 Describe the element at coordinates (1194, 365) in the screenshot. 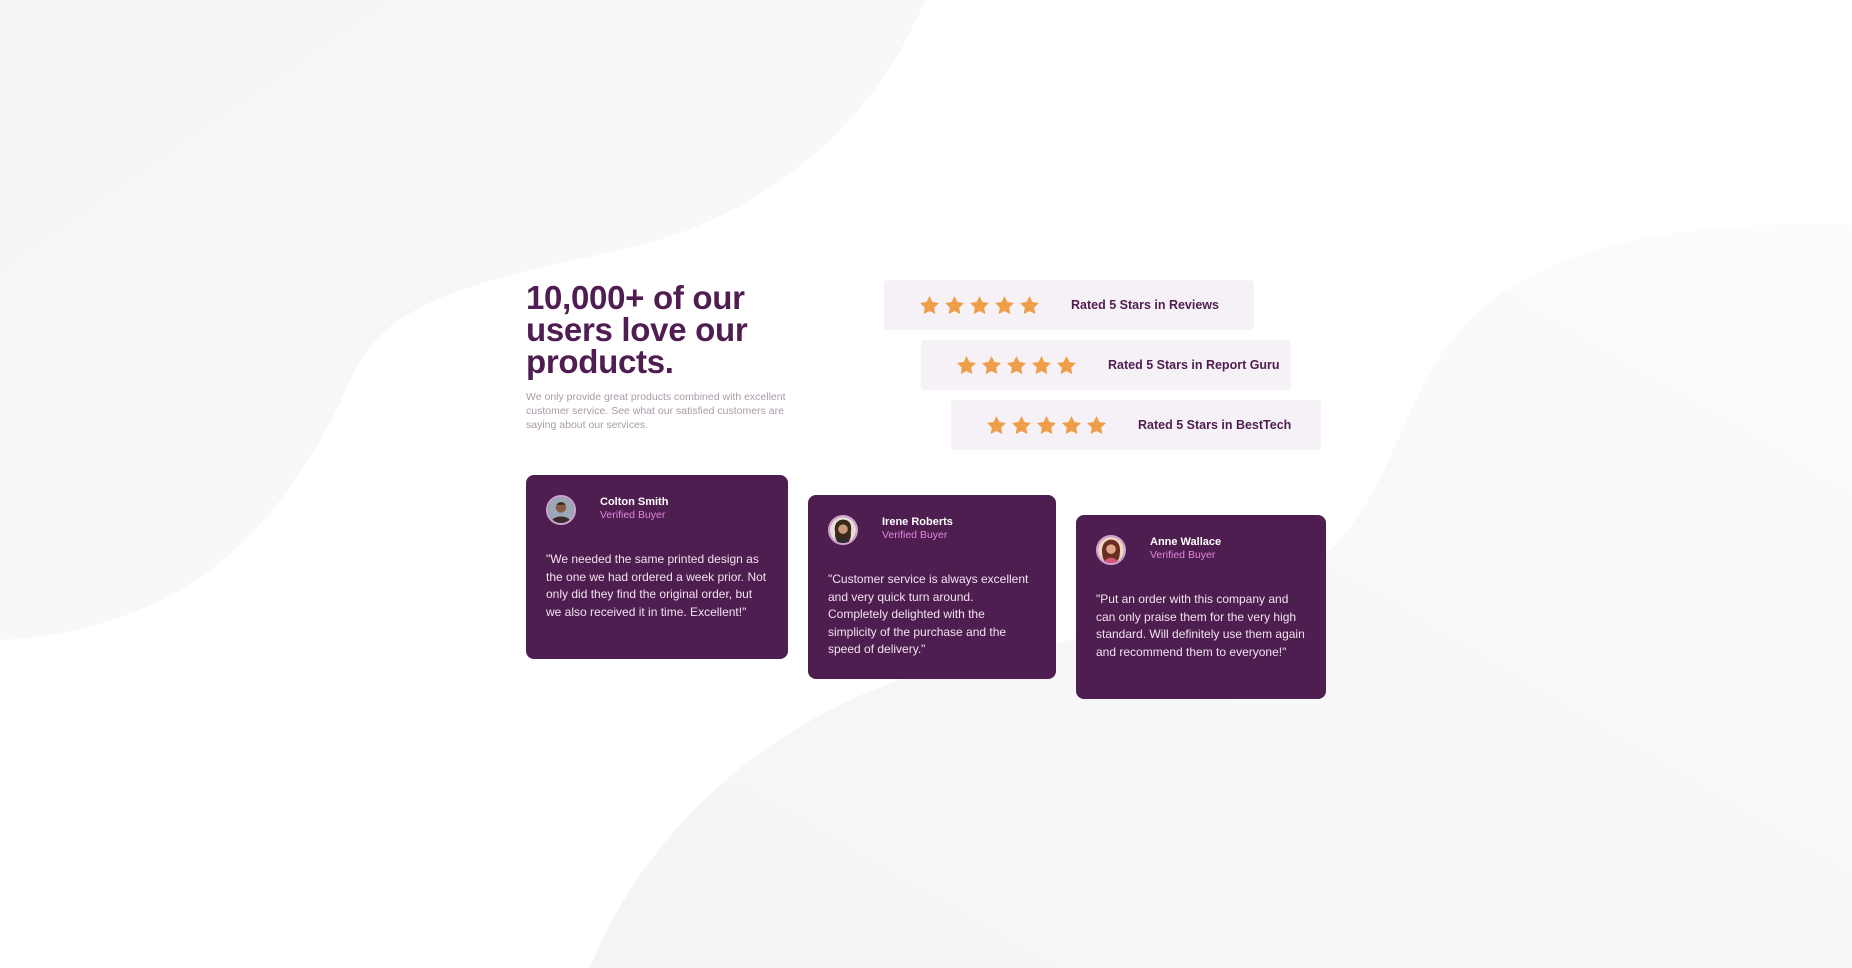

I see `rating-label: Rated 5 Stars in Report Guru` at that location.